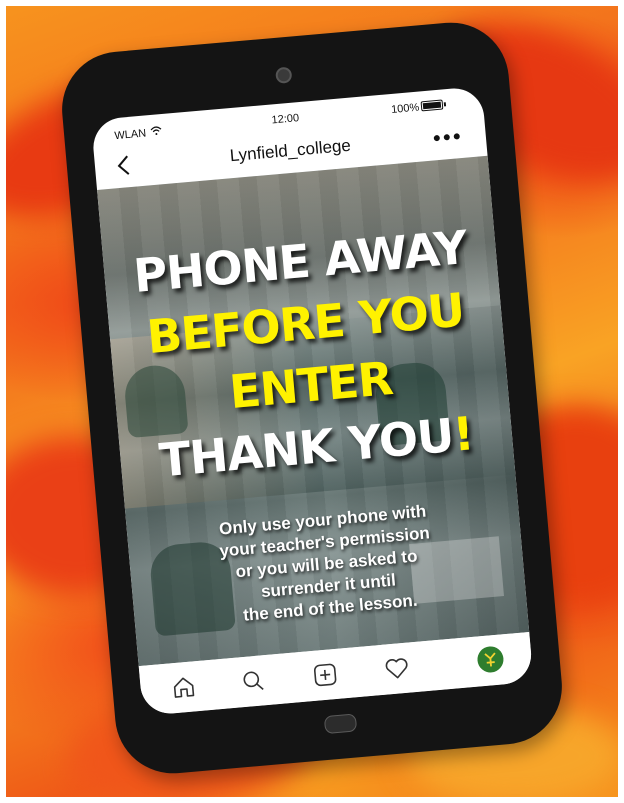  Describe the element at coordinates (432, 105) in the screenshot. I see `battery-icon` at that location.